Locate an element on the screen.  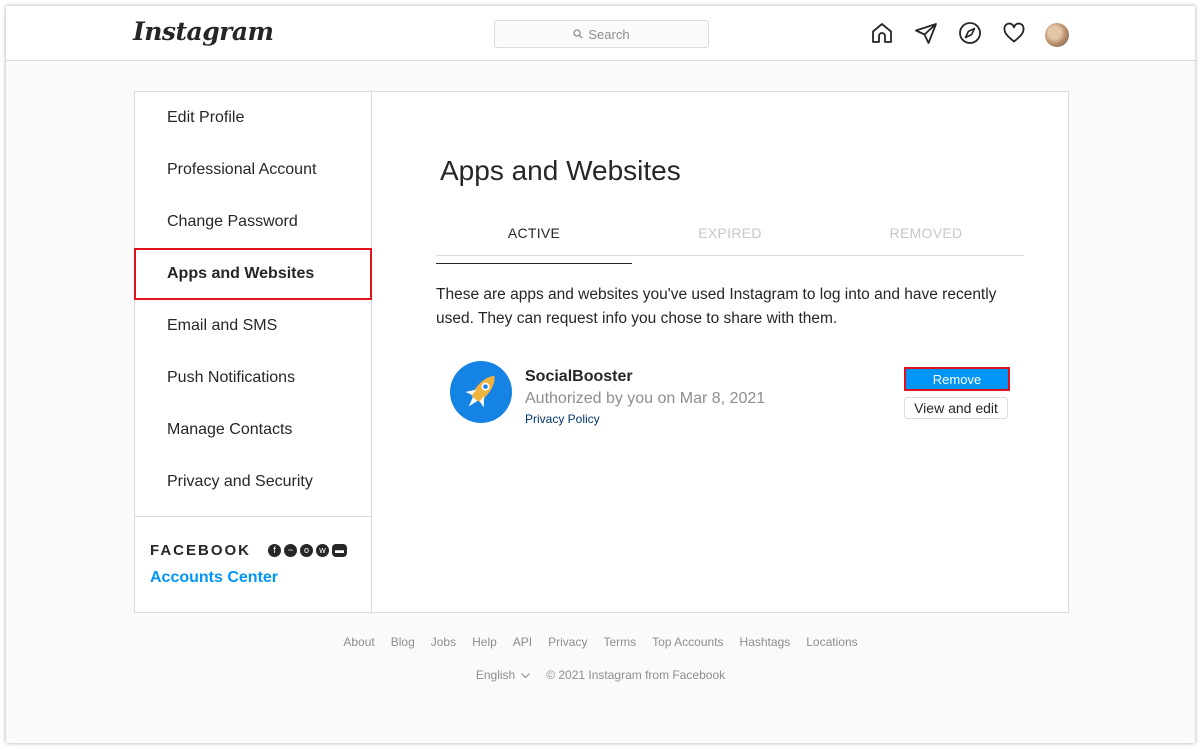
search-input: Search is located at coordinates (601, 34).